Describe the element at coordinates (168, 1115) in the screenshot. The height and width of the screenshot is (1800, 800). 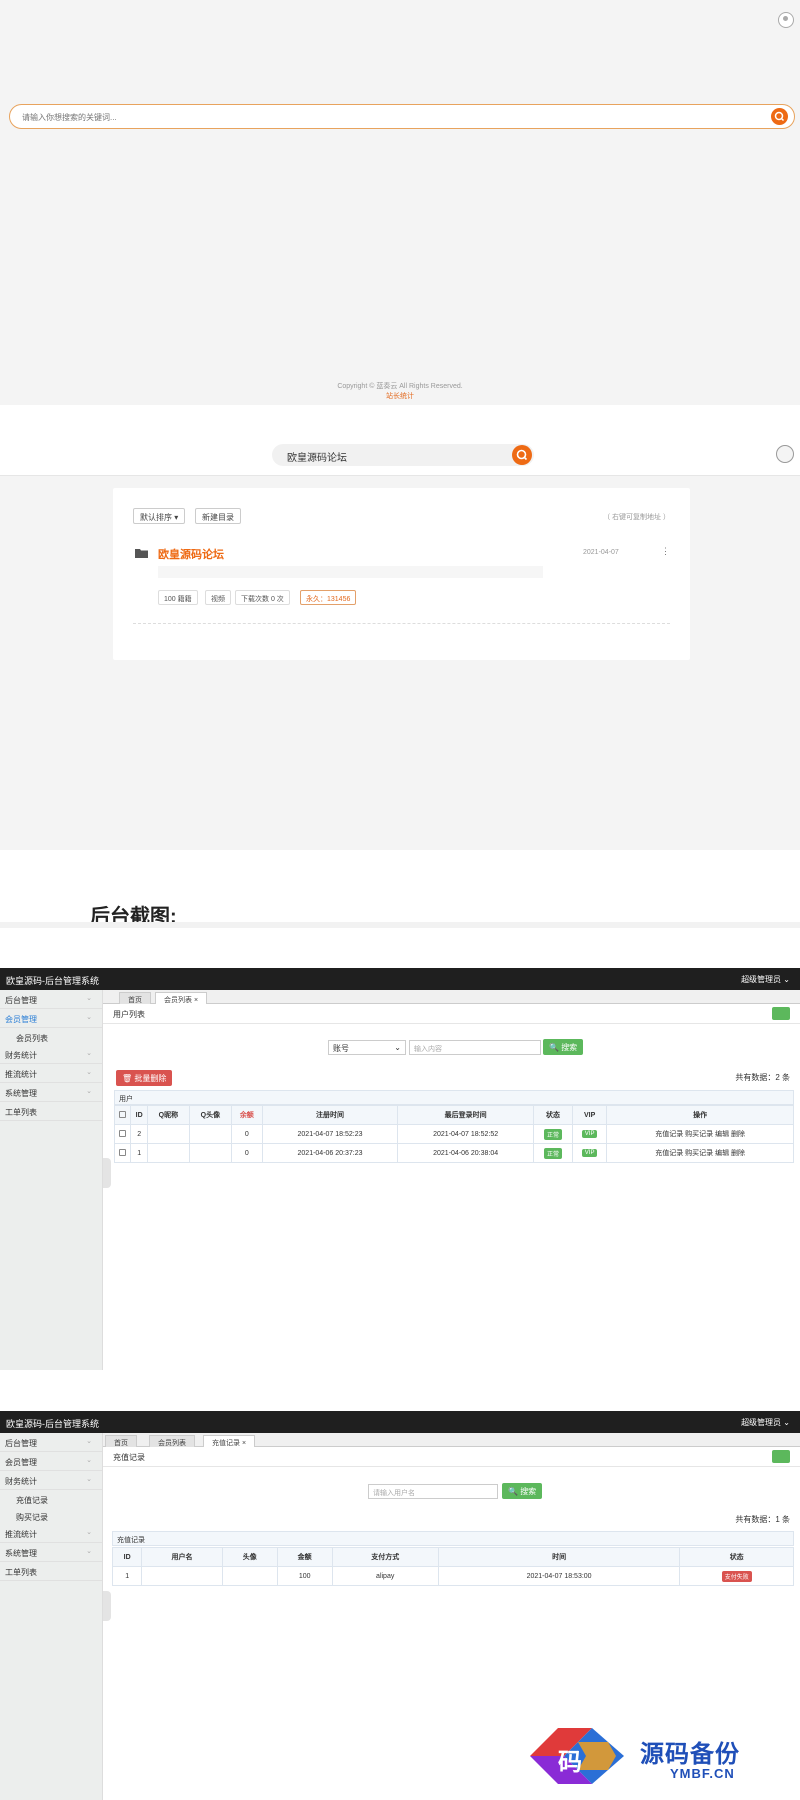
I see `column-header: Q昵称` at that location.